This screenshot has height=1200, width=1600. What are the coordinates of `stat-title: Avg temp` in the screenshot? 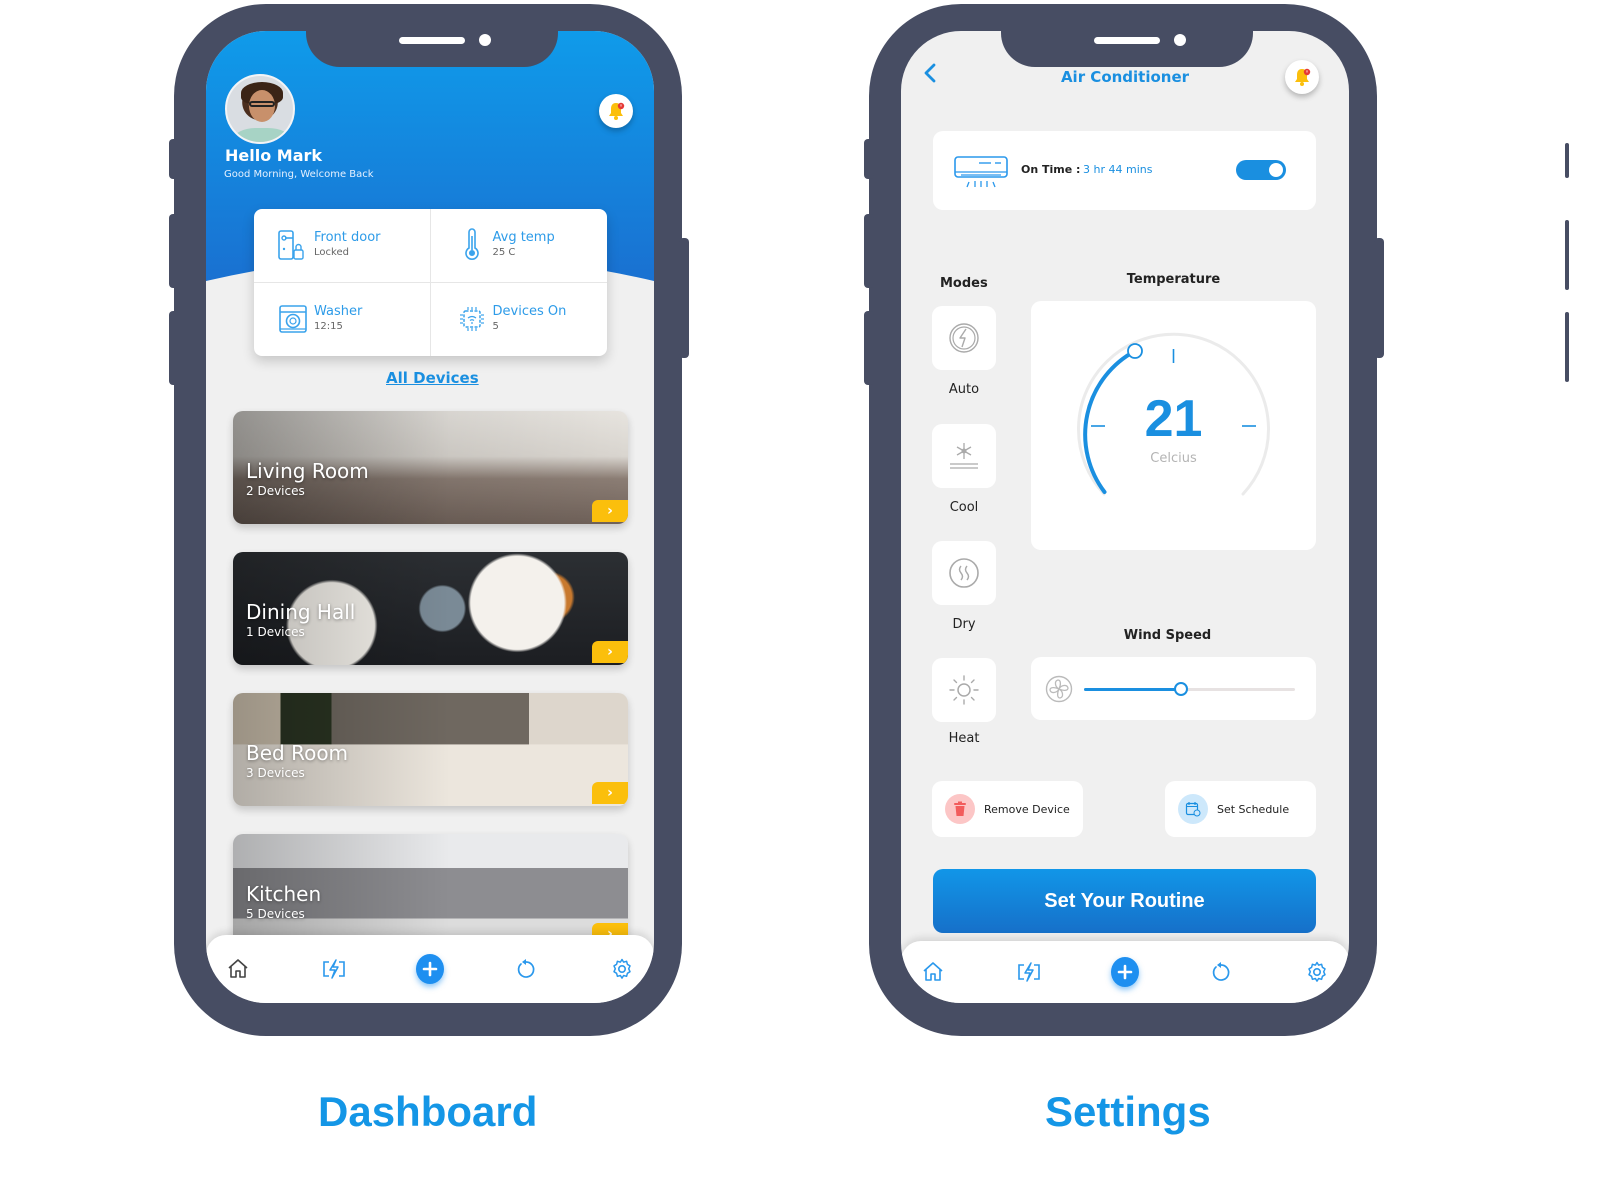 It's located at (523, 238).